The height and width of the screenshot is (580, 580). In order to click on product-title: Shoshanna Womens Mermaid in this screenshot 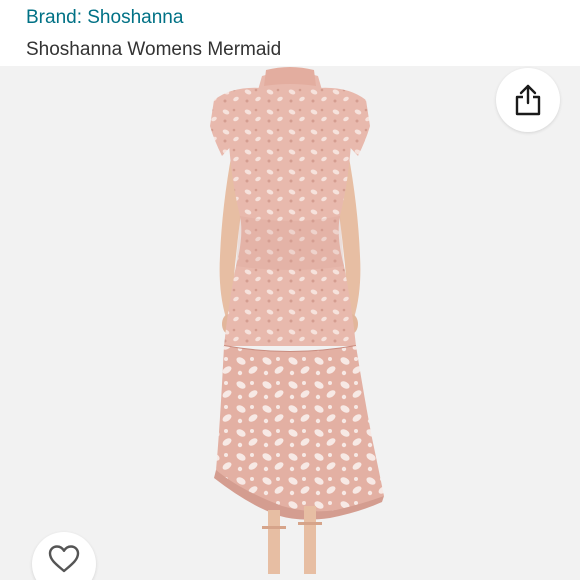, I will do `click(154, 49)`.